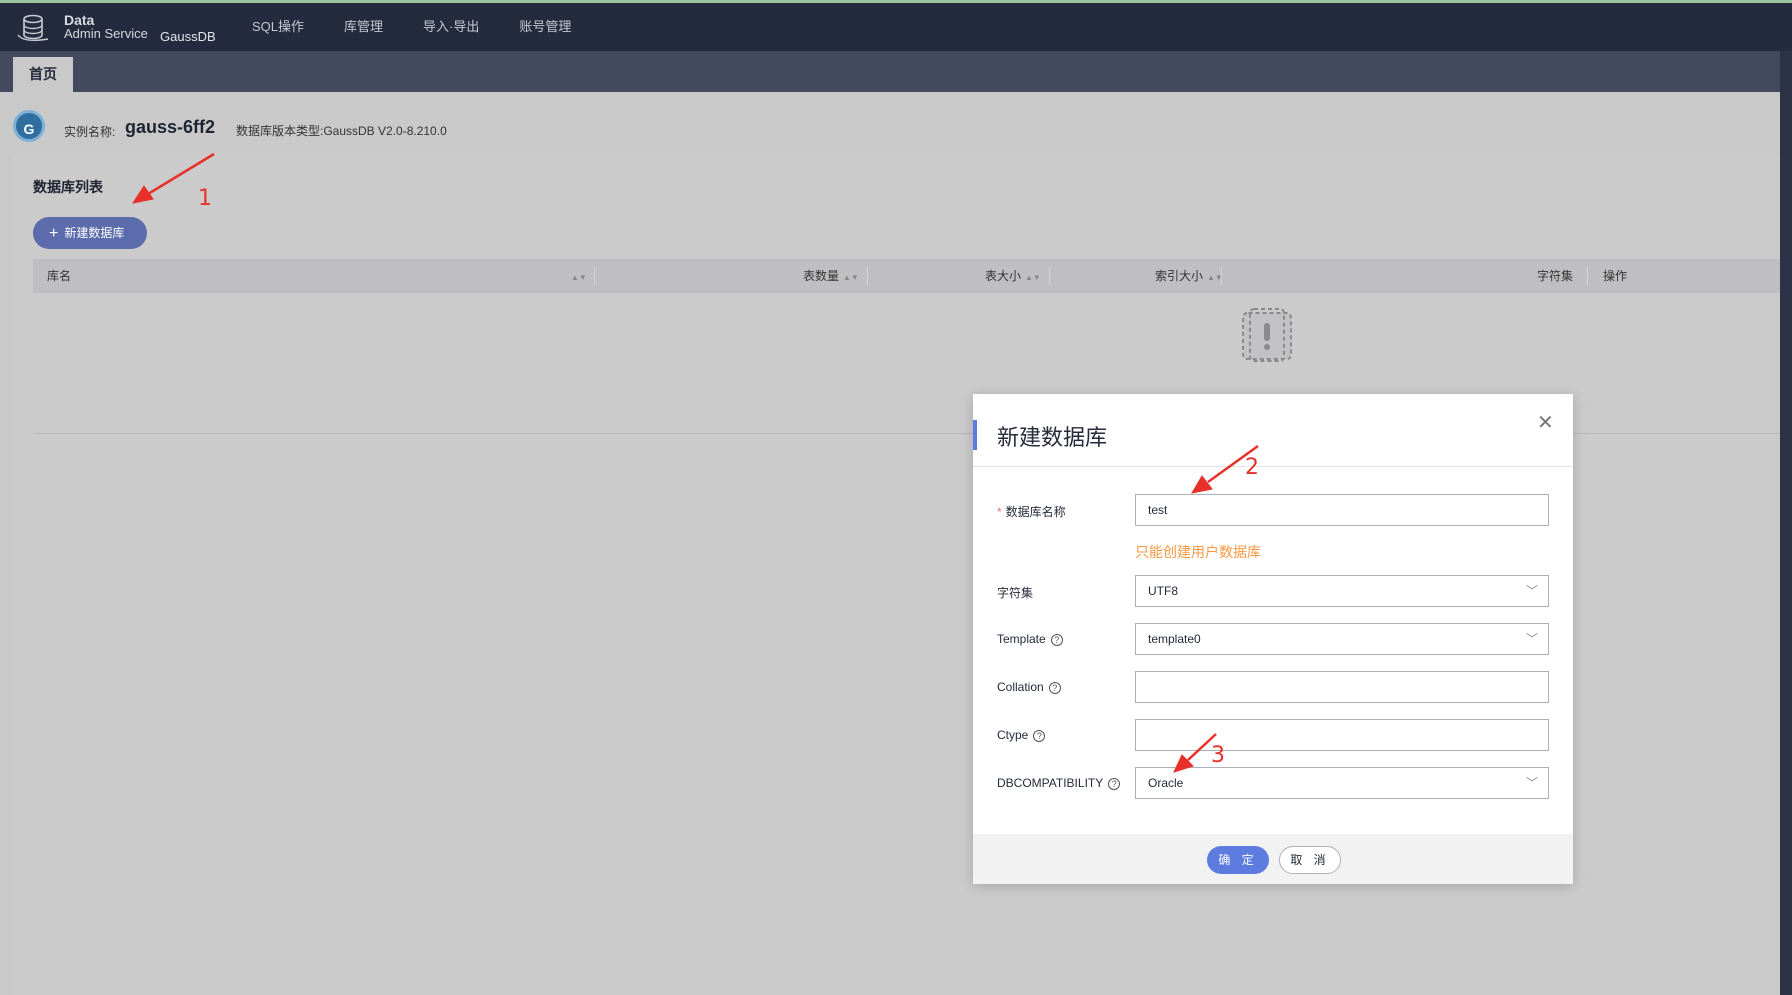  What do you see at coordinates (188, 36) in the screenshot?
I see `product-name: GaussDB` at bounding box center [188, 36].